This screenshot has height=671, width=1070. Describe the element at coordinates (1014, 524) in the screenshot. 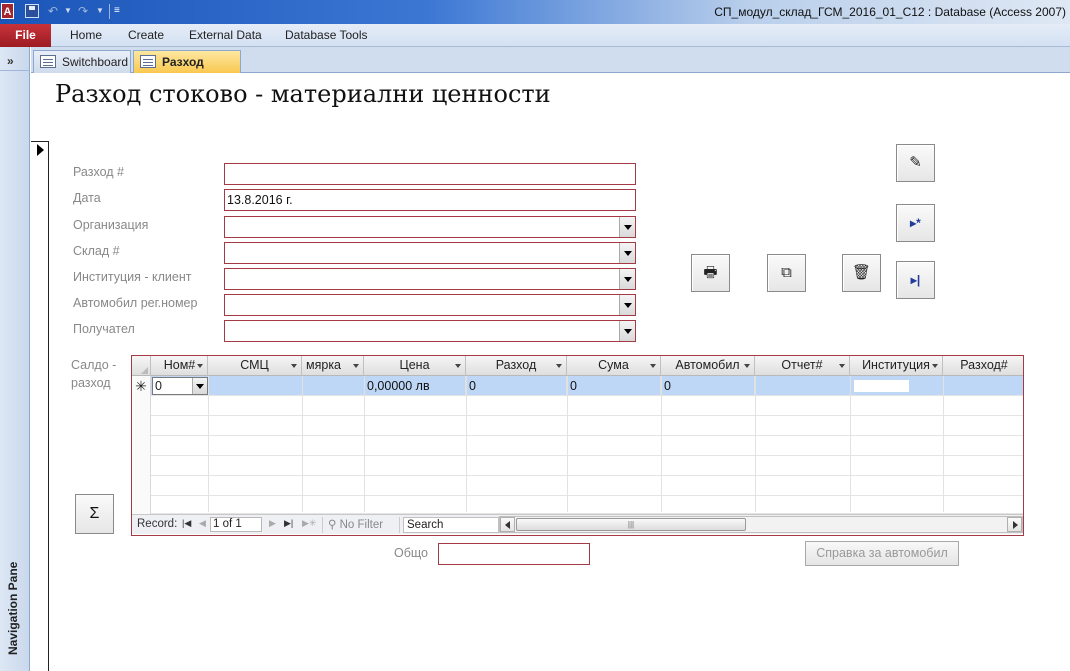

I see `scroll-right-icon` at that location.